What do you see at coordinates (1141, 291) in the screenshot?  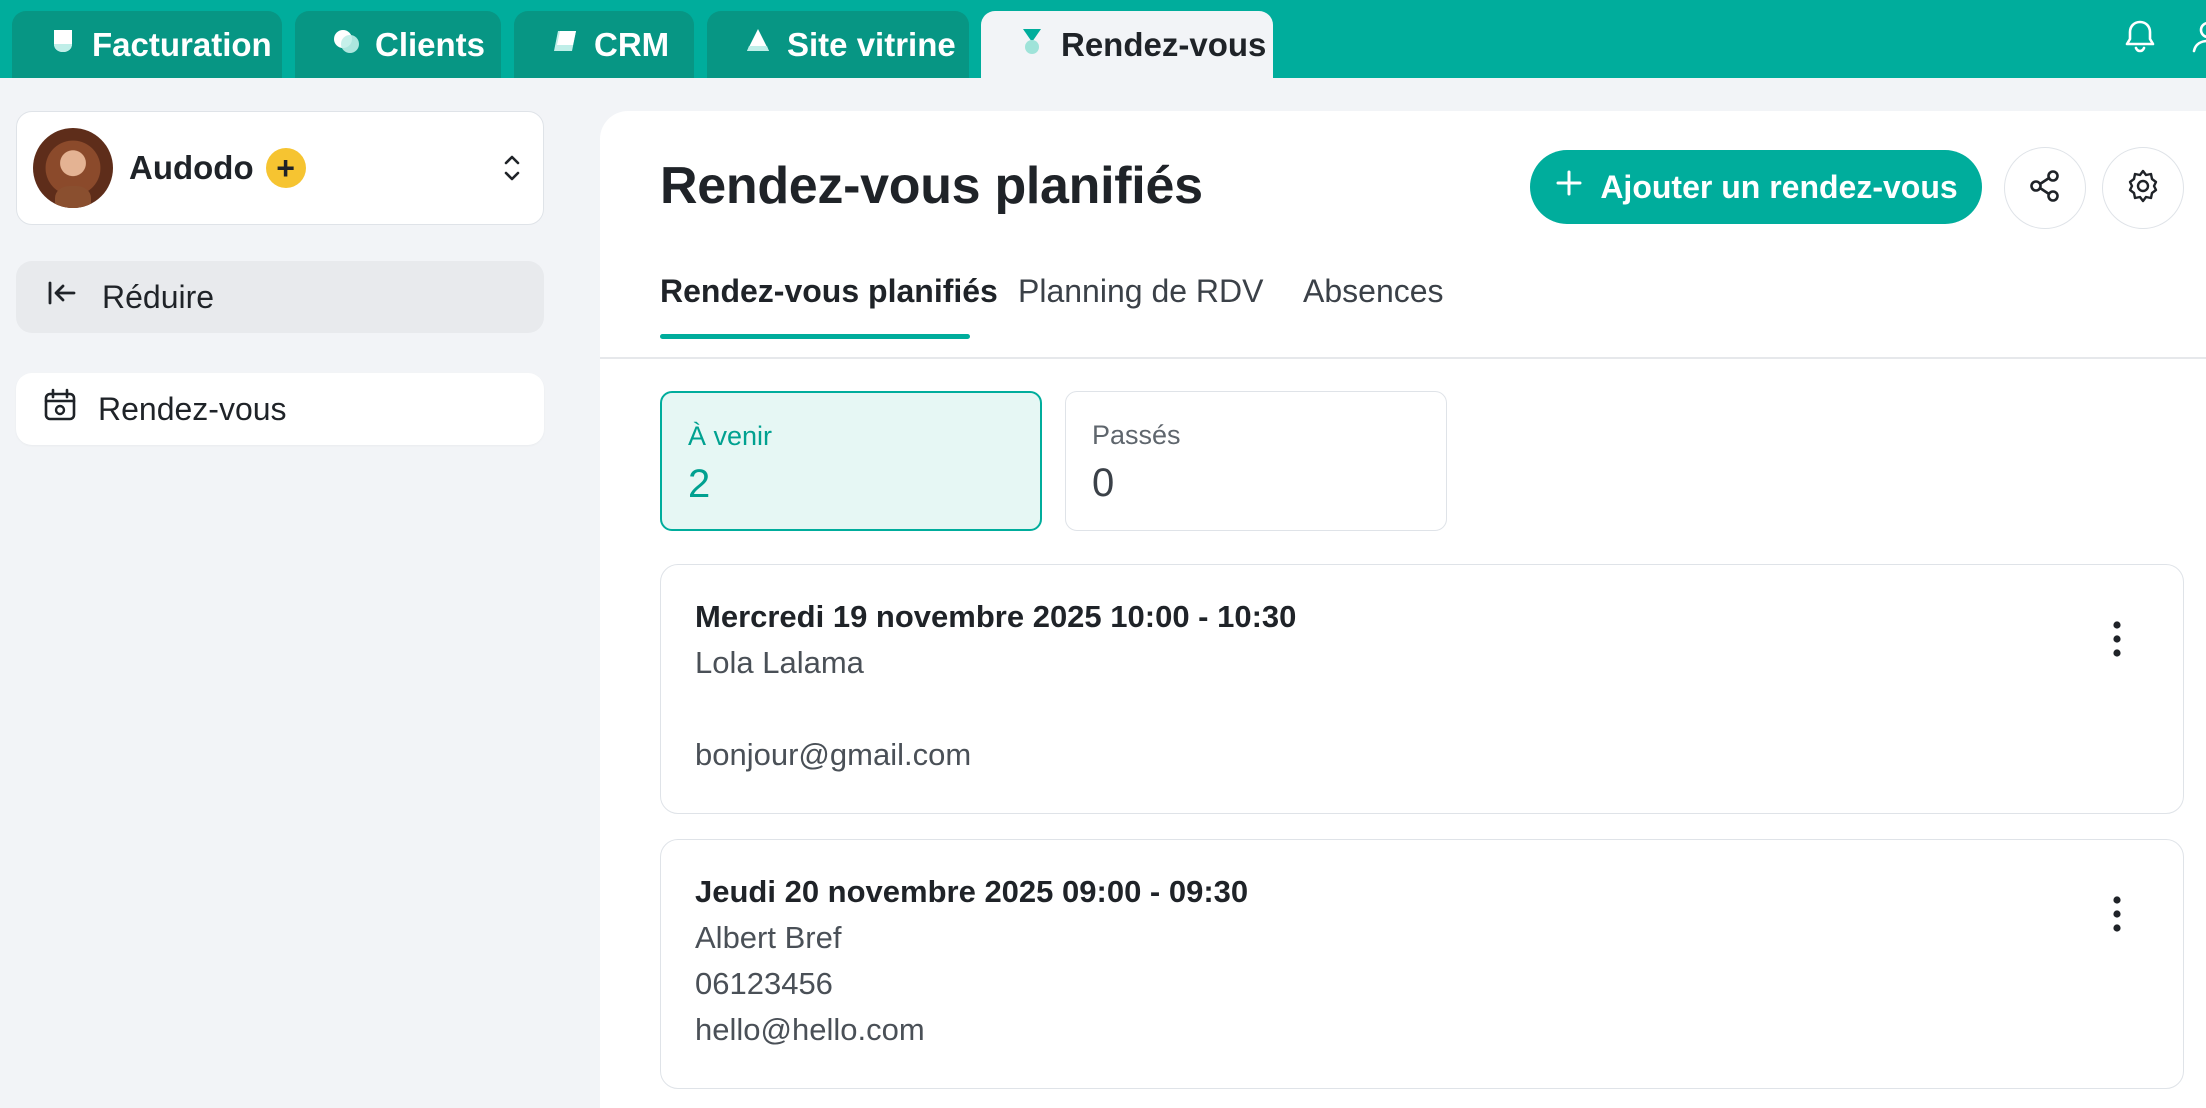 I see `tab-label: Planning de RDV` at bounding box center [1141, 291].